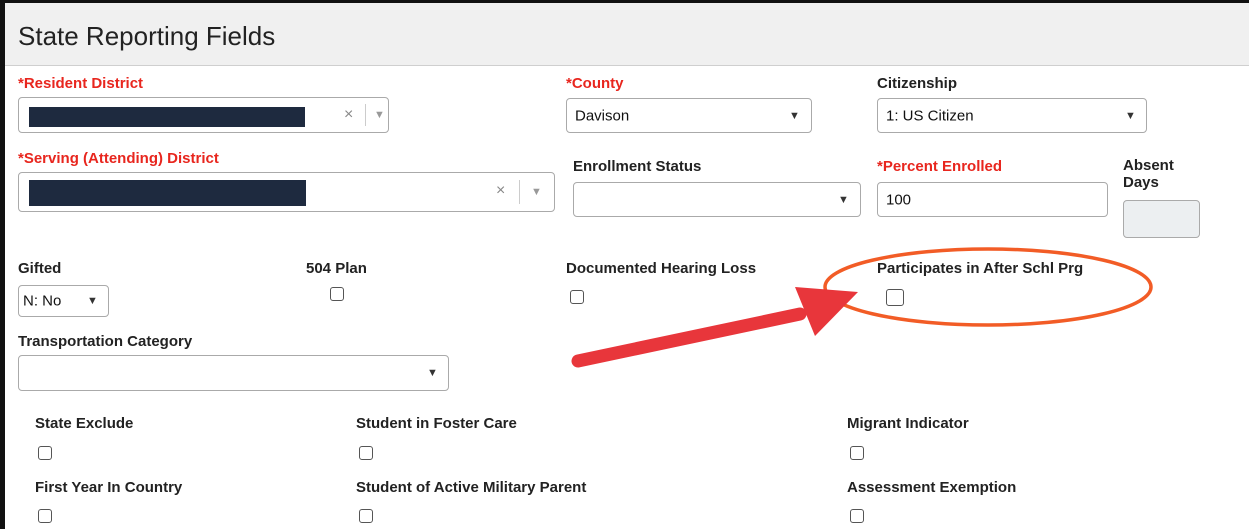 This screenshot has height=529, width=1249. I want to click on annotation-overlay, so click(862, 307).